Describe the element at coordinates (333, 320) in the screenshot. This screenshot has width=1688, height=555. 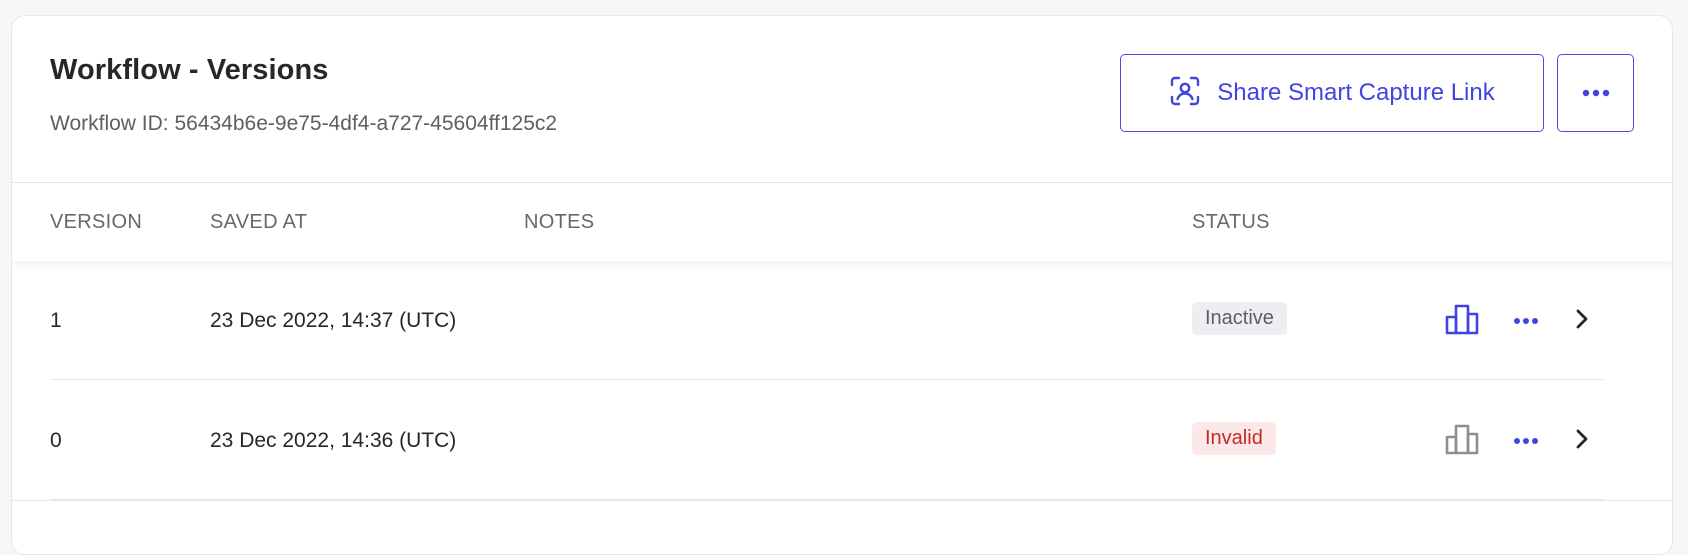
I see `saved-at-cell: 23 Dec 2022, 14:37 (UTC)` at that location.